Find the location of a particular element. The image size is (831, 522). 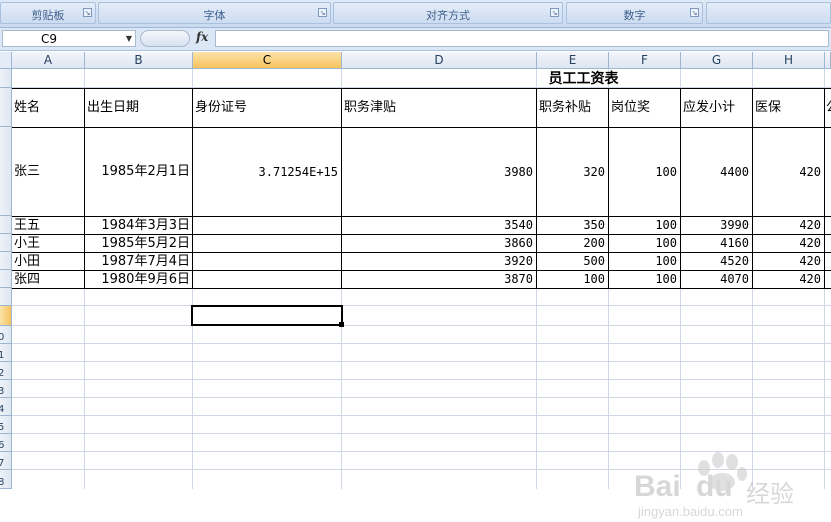

header-cell: 姓名 is located at coordinates (49, 108).